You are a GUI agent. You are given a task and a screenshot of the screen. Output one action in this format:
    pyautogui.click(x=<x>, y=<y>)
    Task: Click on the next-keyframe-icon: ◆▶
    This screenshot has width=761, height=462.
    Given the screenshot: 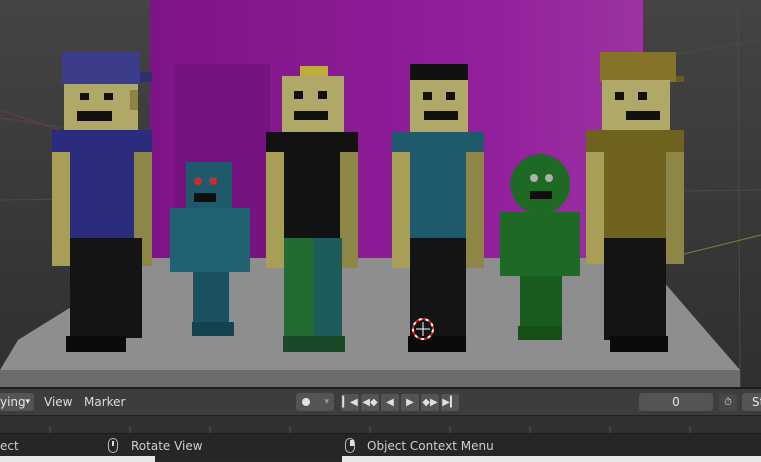 What is the action you would take?
    pyautogui.click(x=430, y=402)
    